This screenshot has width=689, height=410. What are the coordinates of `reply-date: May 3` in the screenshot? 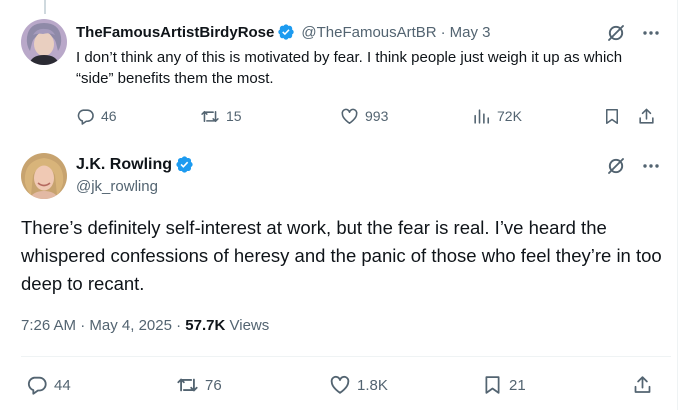 It's located at (470, 32).